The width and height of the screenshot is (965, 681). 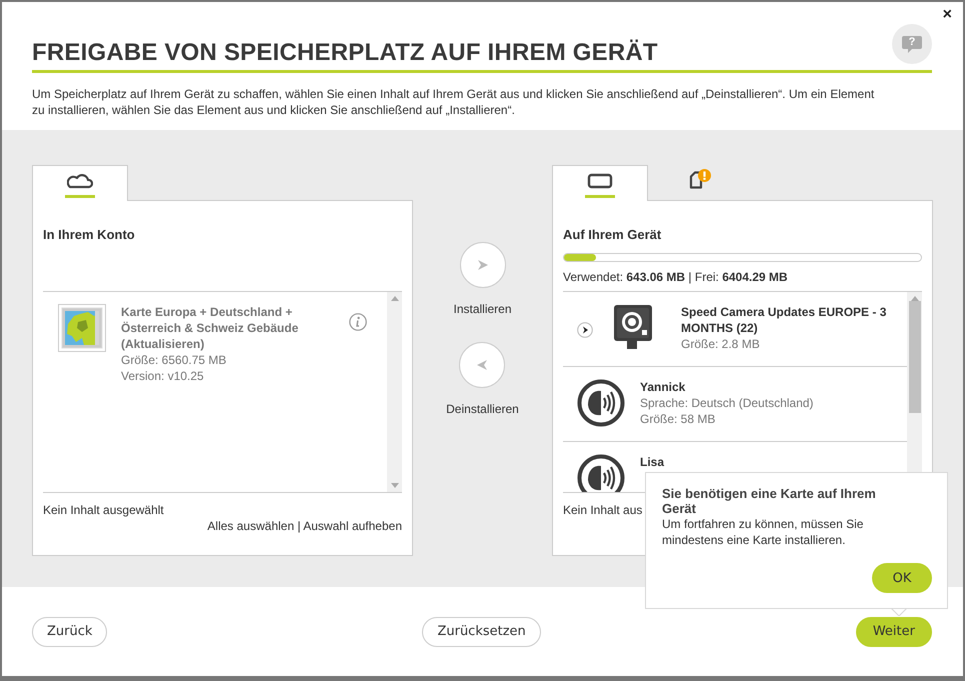 I want to click on tooltip-text: Um fortfahren zu können, müssen Sie mindestens eine Karte installieren., so click(x=763, y=532).